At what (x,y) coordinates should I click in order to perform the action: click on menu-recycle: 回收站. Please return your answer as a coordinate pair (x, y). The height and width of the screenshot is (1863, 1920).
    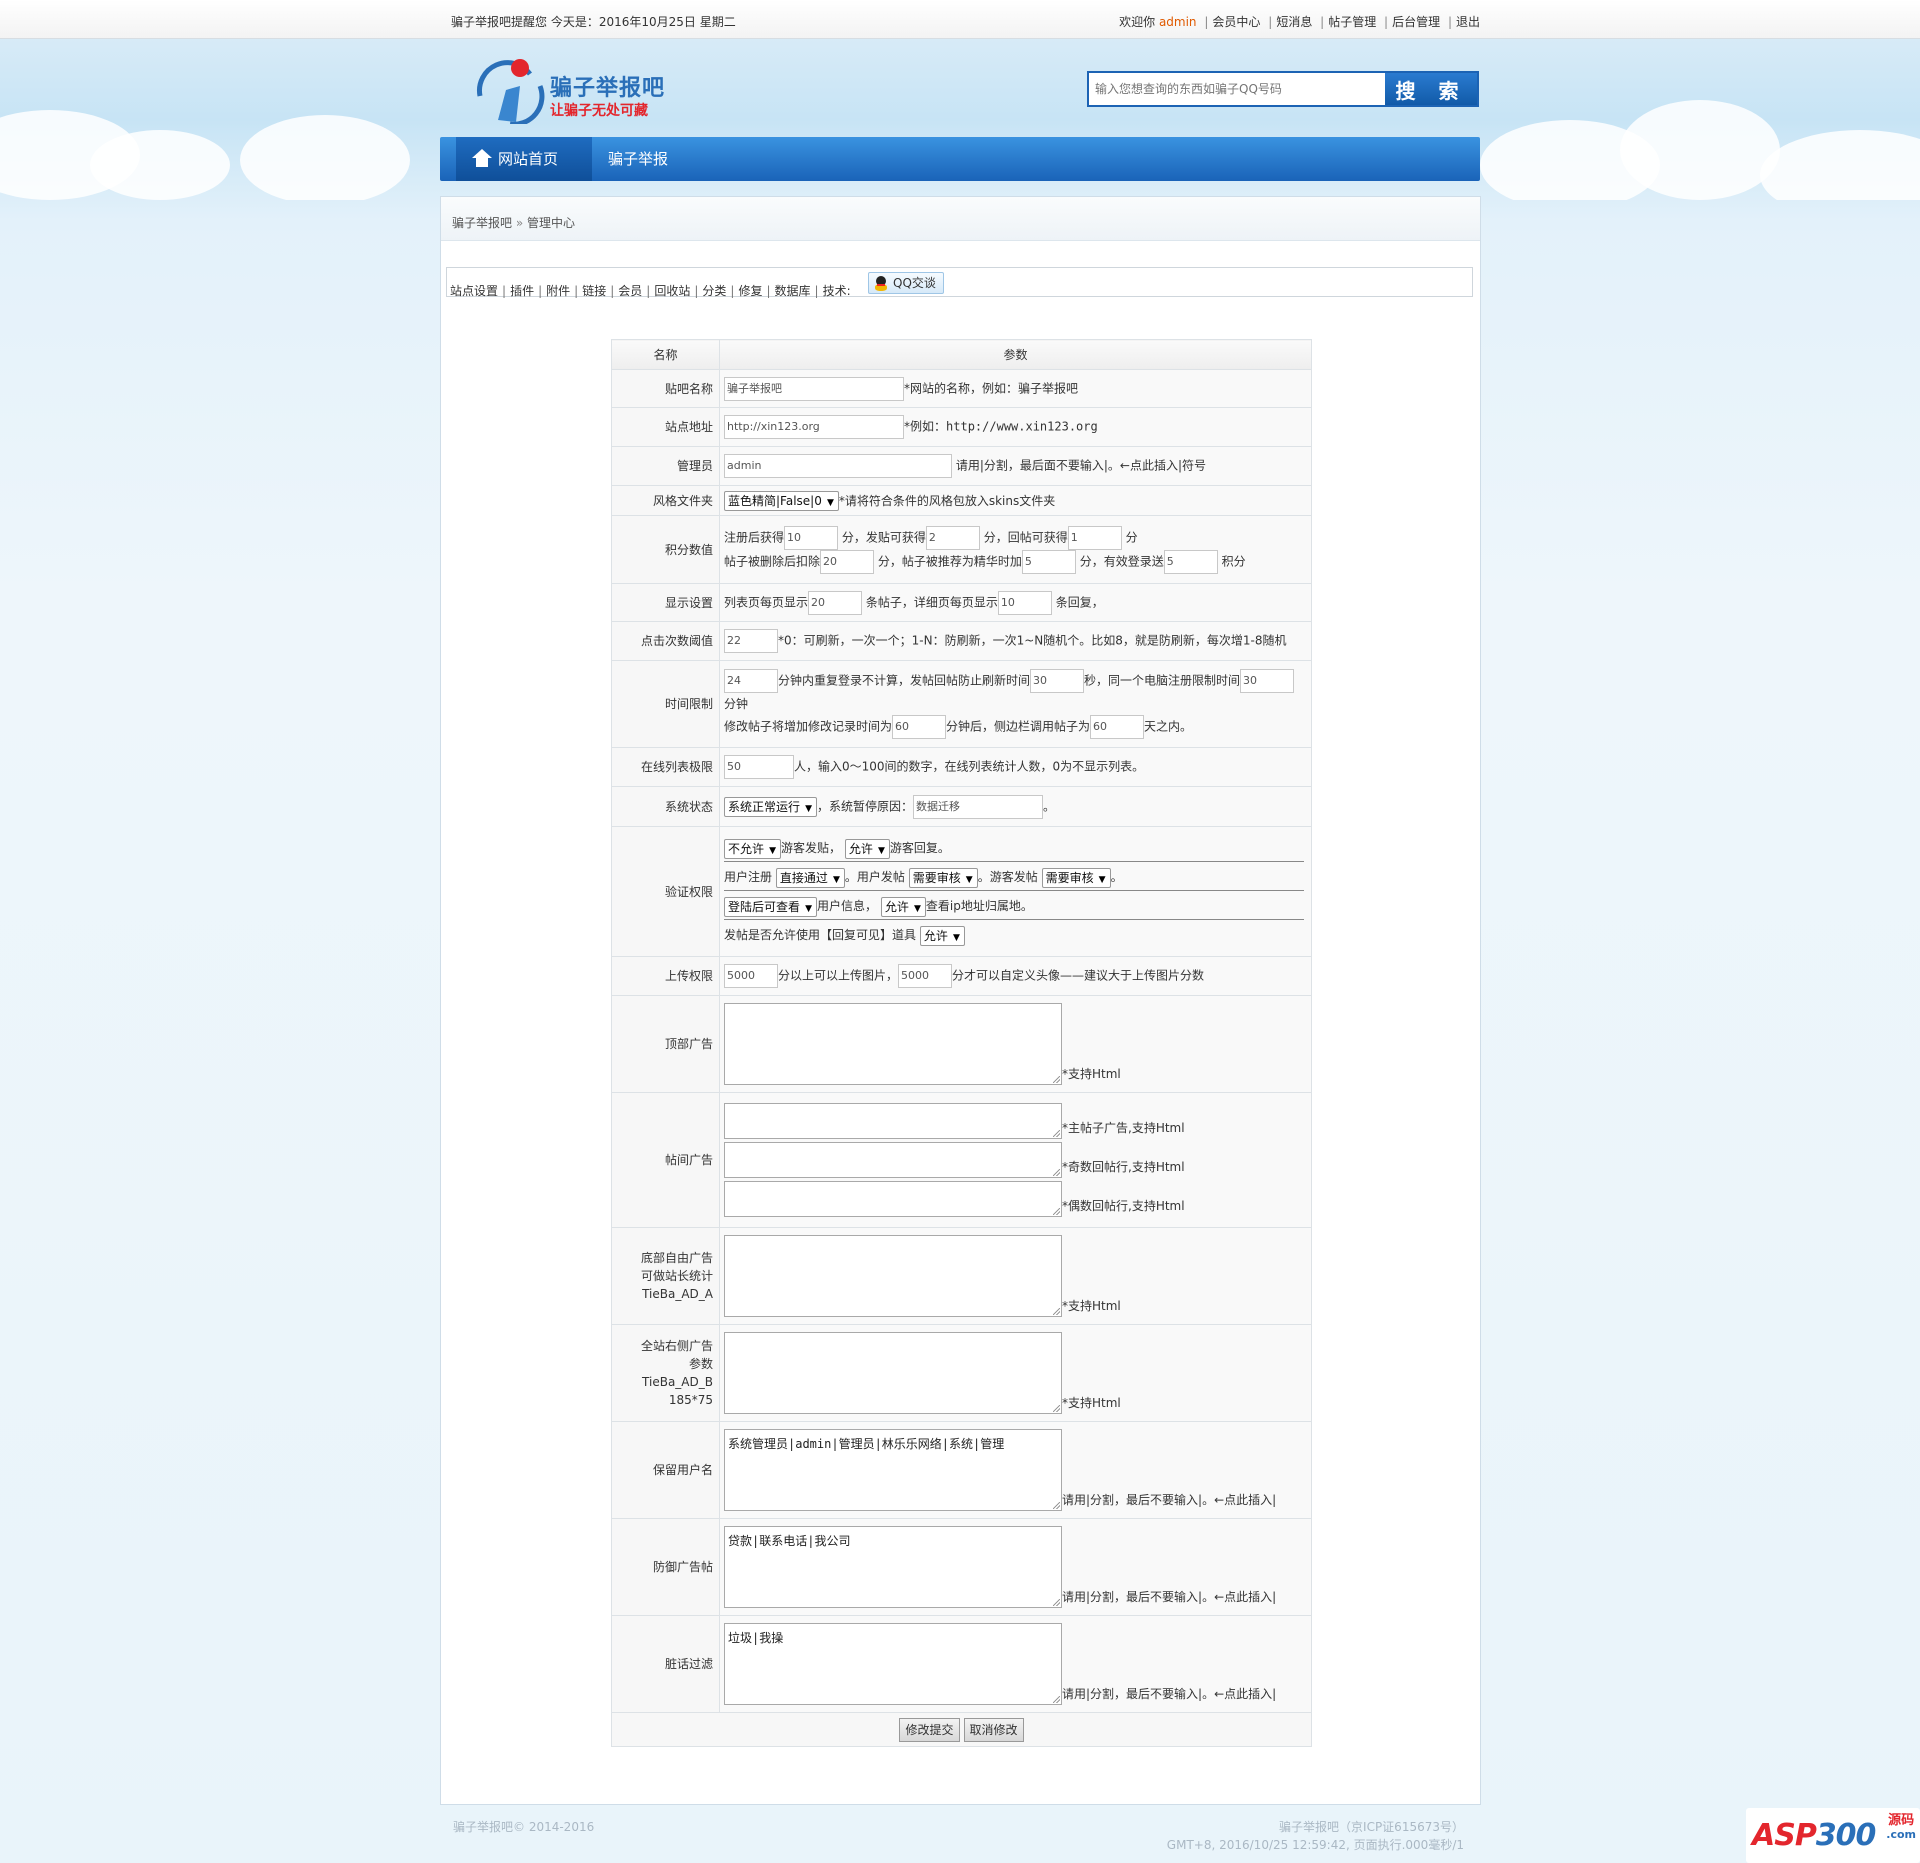
    Looking at the image, I should click on (672, 291).